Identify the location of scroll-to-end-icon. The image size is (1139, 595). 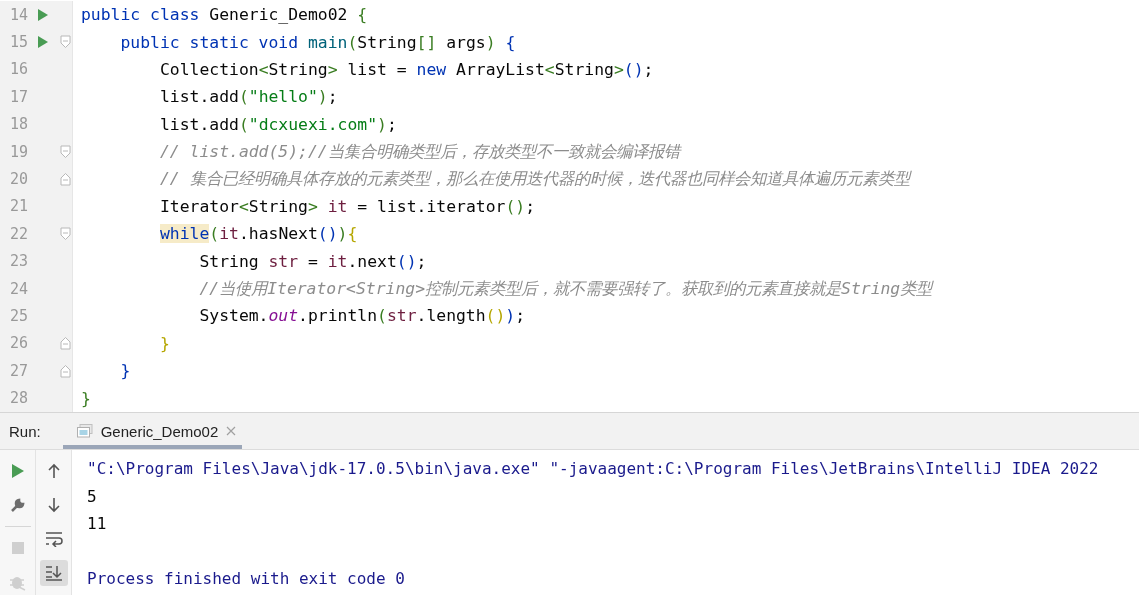
(53, 573).